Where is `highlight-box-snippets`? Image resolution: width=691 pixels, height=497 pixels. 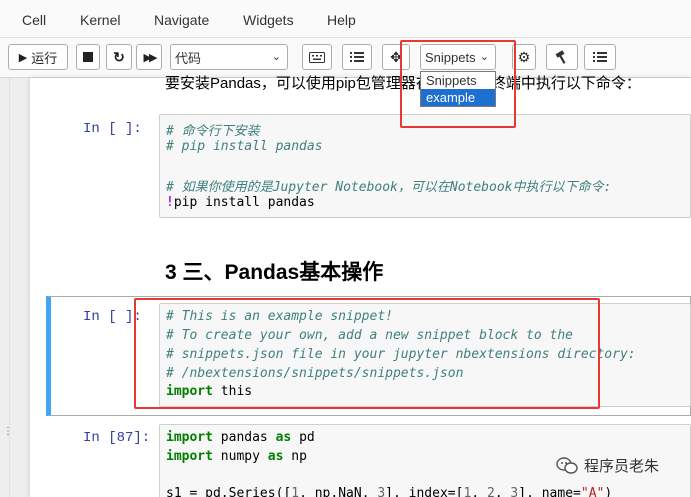
highlight-box-snippets is located at coordinates (458, 84).